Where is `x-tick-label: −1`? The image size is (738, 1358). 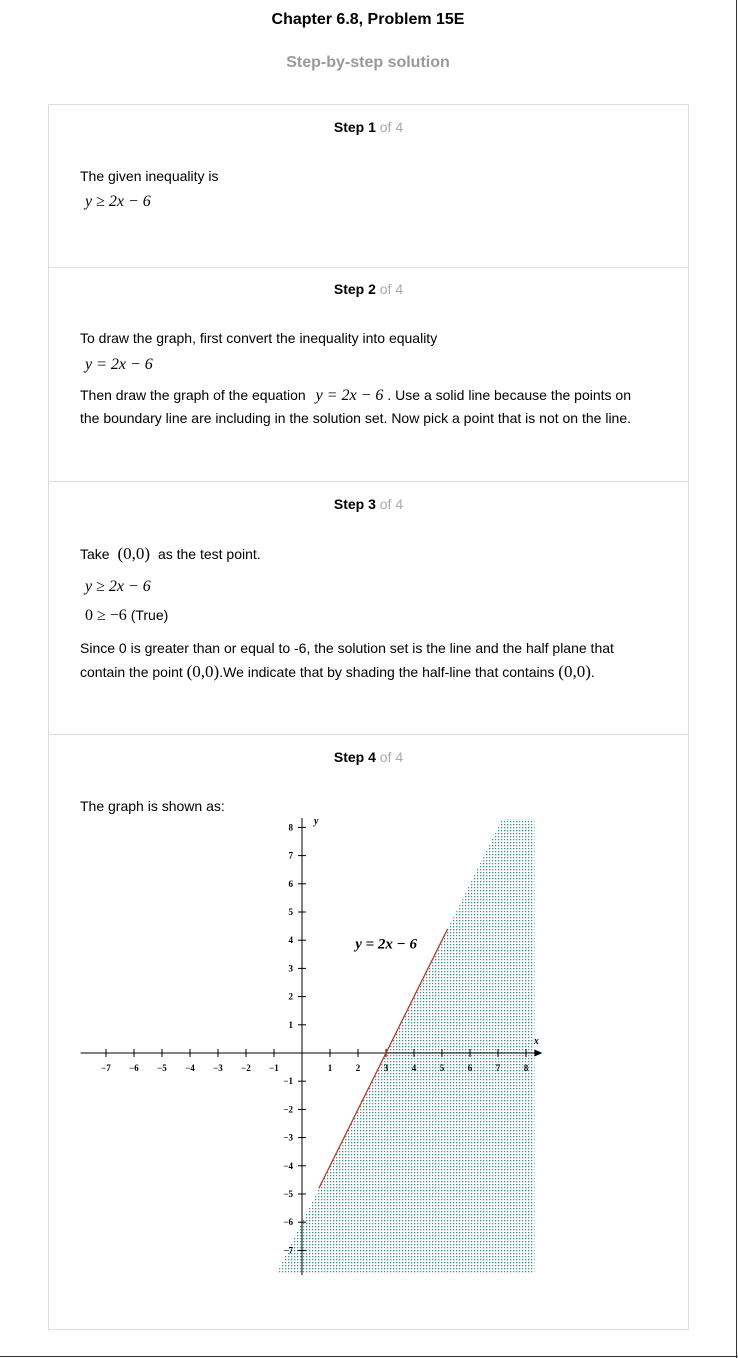 x-tick-label: −1 is located at coordinates (274, 1068).